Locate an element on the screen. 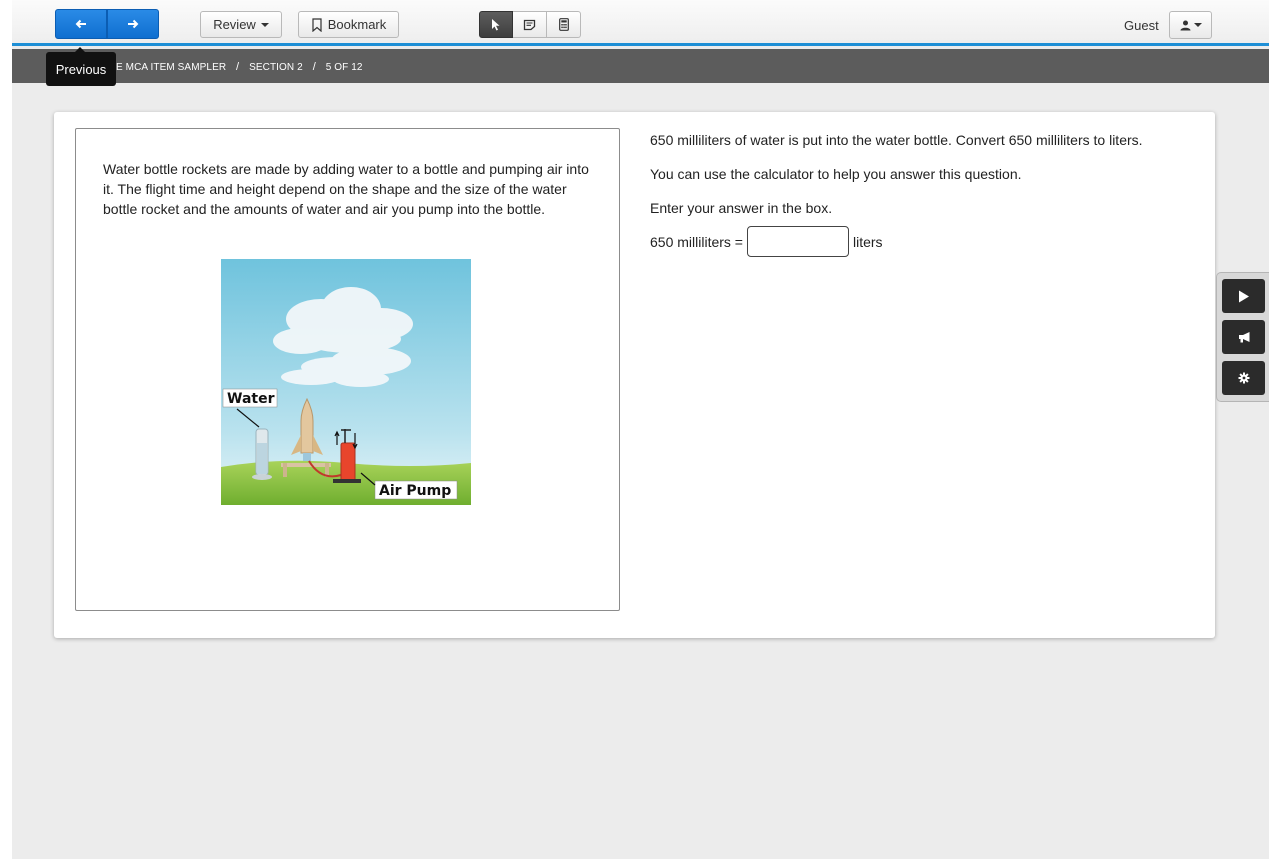 Image resolution: width=1269 pixels, height=859 pixels. arrow-right-icon is located at coordinates (133, 24).